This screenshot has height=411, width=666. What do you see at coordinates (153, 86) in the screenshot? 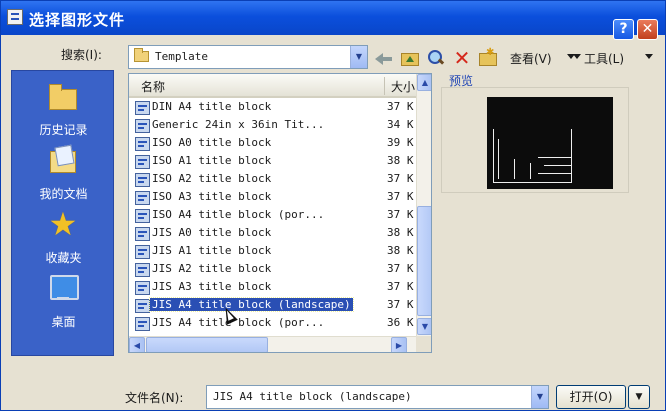
I see `column-header-name: 名称` at bounding box center [153, 86].